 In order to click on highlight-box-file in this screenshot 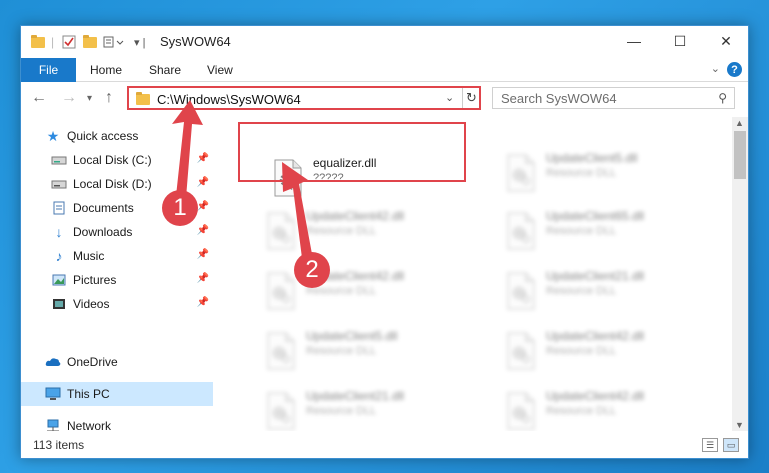, I will do `click(352, 152)`.